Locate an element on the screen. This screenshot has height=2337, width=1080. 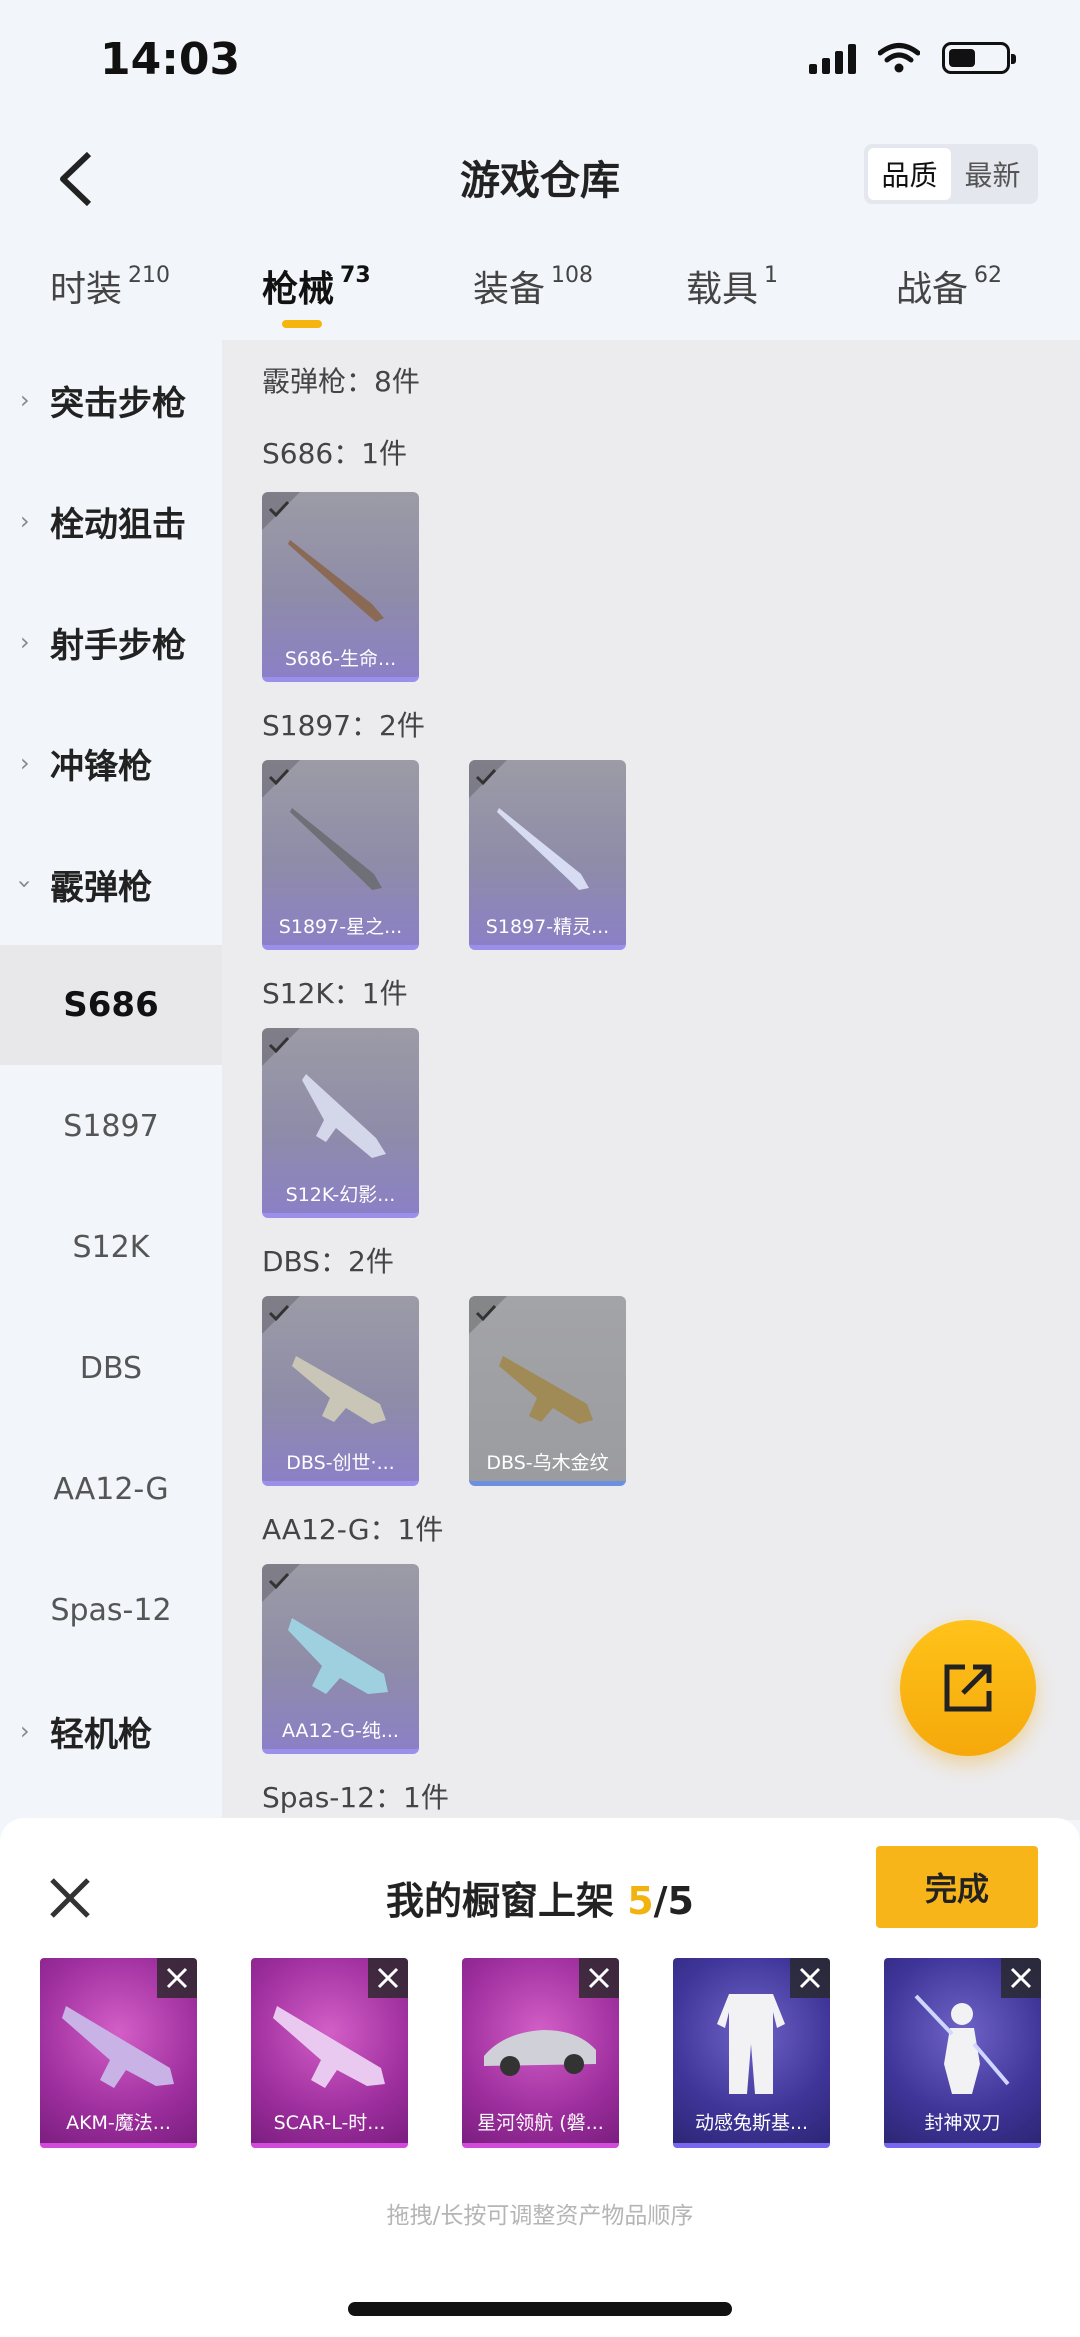
sidebar-item-assault-rifles: › 突击步枪 is located at coordinates (111, 400).